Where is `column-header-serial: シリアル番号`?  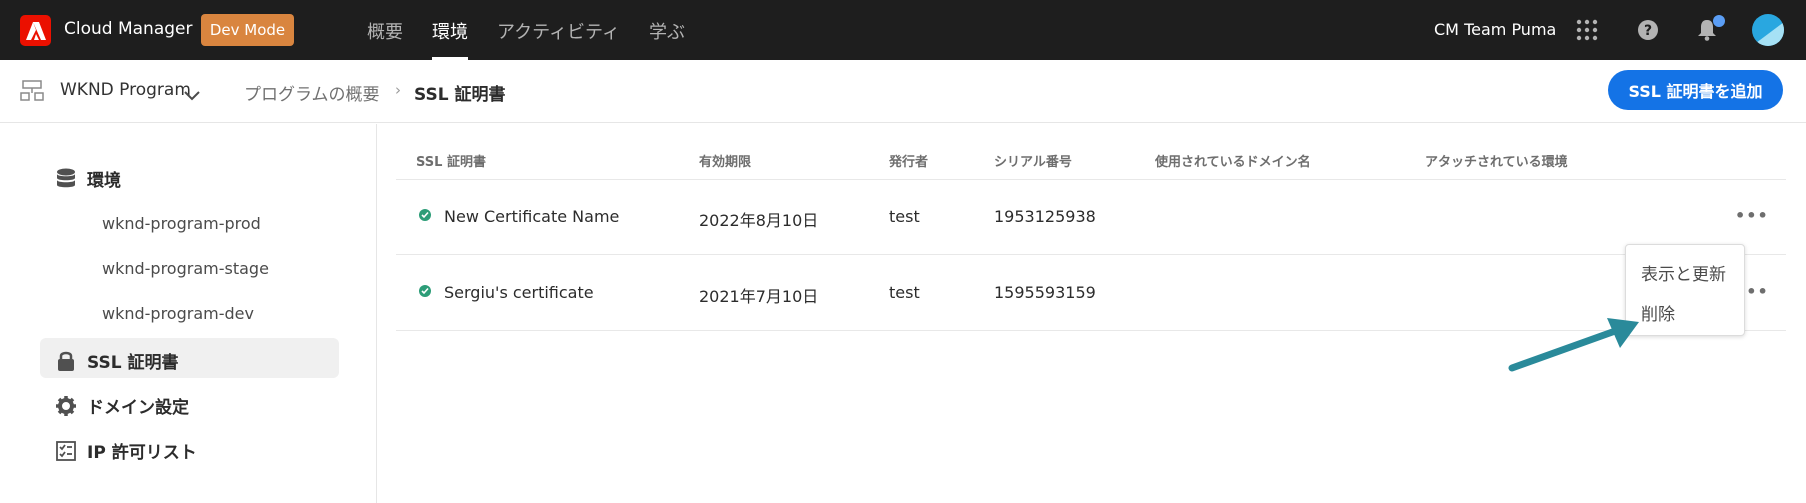 column-header-serial: シリアル番号 is located at coordinates (1033, 160).